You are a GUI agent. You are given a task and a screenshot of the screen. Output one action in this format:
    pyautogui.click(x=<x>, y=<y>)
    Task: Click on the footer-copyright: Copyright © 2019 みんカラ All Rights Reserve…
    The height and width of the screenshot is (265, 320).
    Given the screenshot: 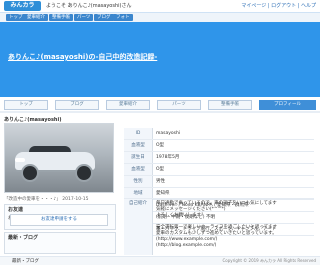 What is the action you would take?
    pyautogui.click(x=269, y=260)
    